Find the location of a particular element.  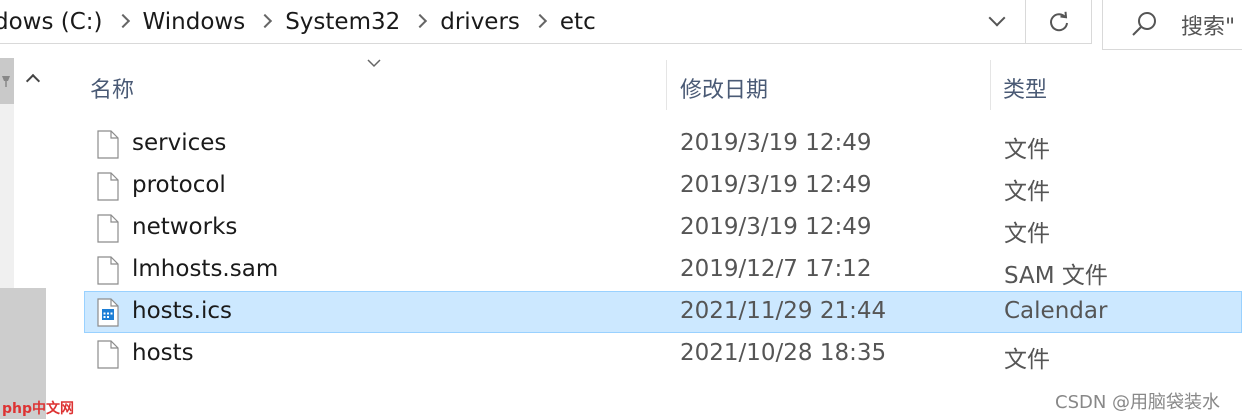

breadcrumb-etc: etc is located at coordinates (578, 22).